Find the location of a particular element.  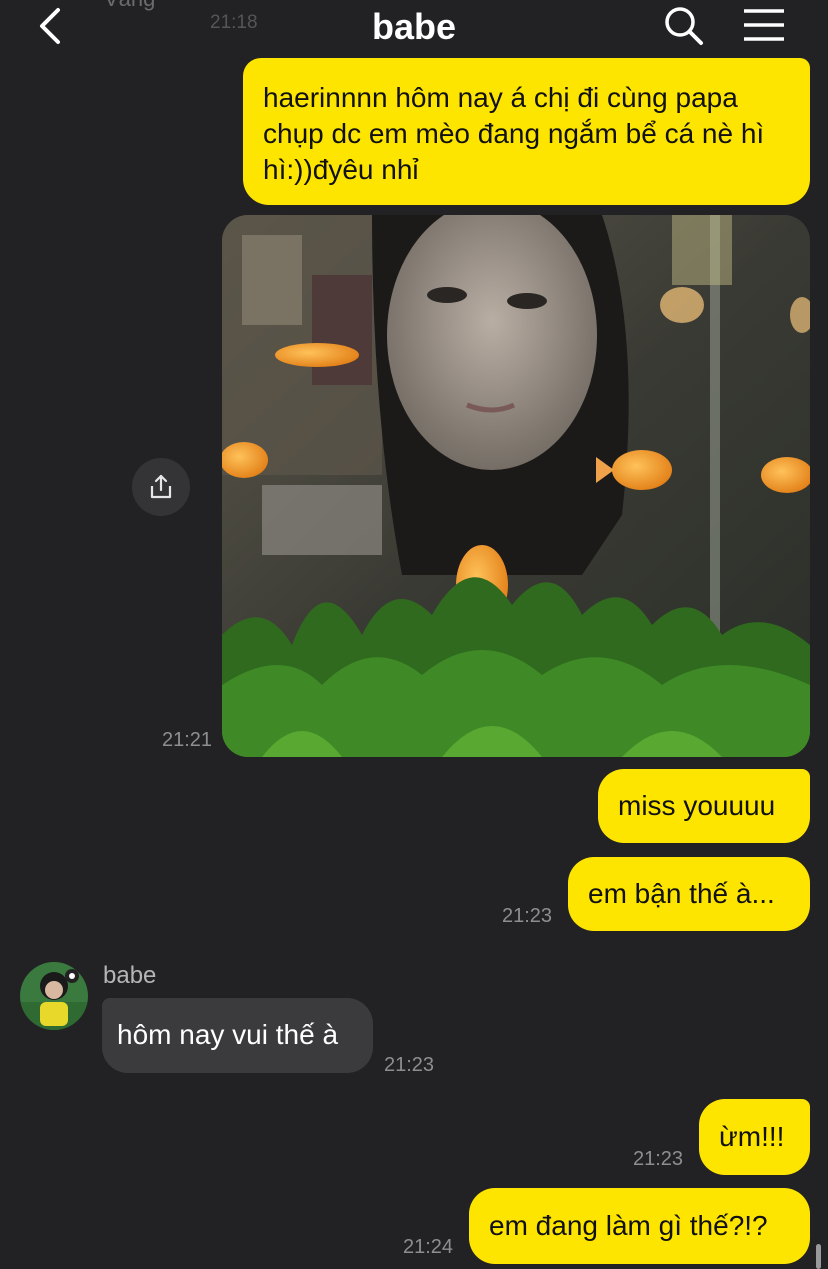

message-time: 21:21 is located at coordinates (187, 740).